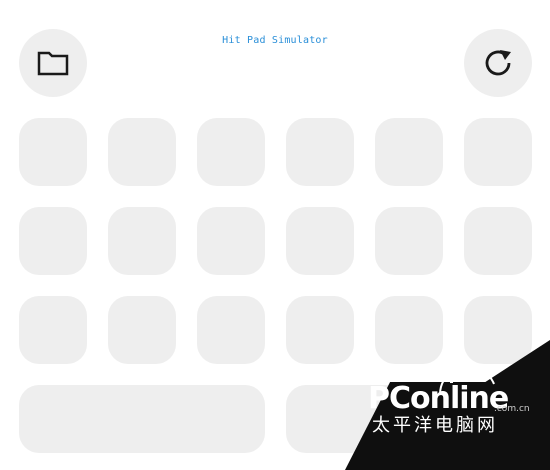  I want to click on open-folder-button, so click(53, 63).